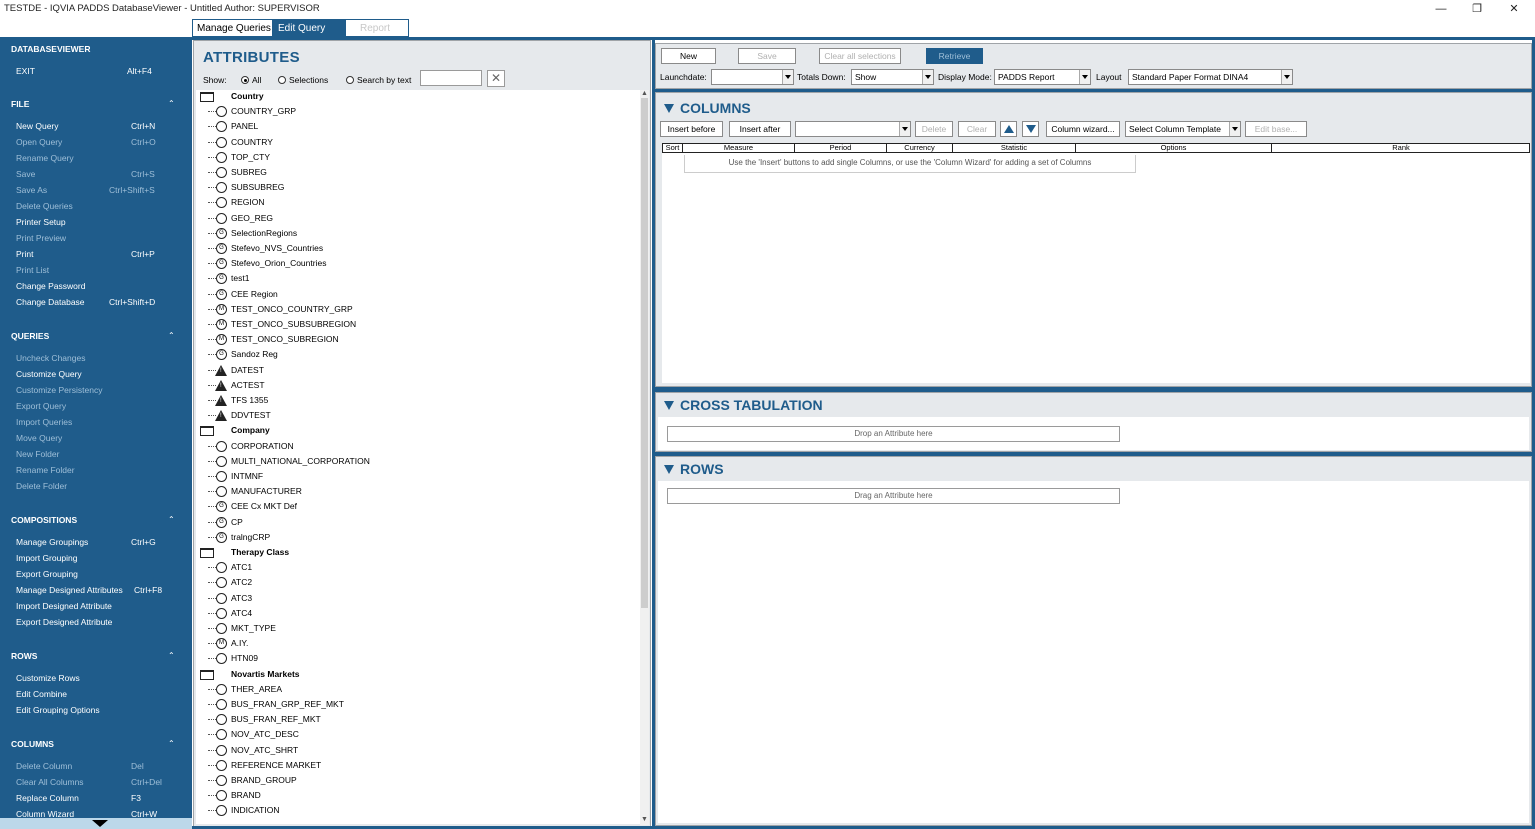 This screenshot has width=1535, height=829. Describe the element at coordinates (408, 173) in the screenshot. I see `tree-item: SUBREG` at that location.